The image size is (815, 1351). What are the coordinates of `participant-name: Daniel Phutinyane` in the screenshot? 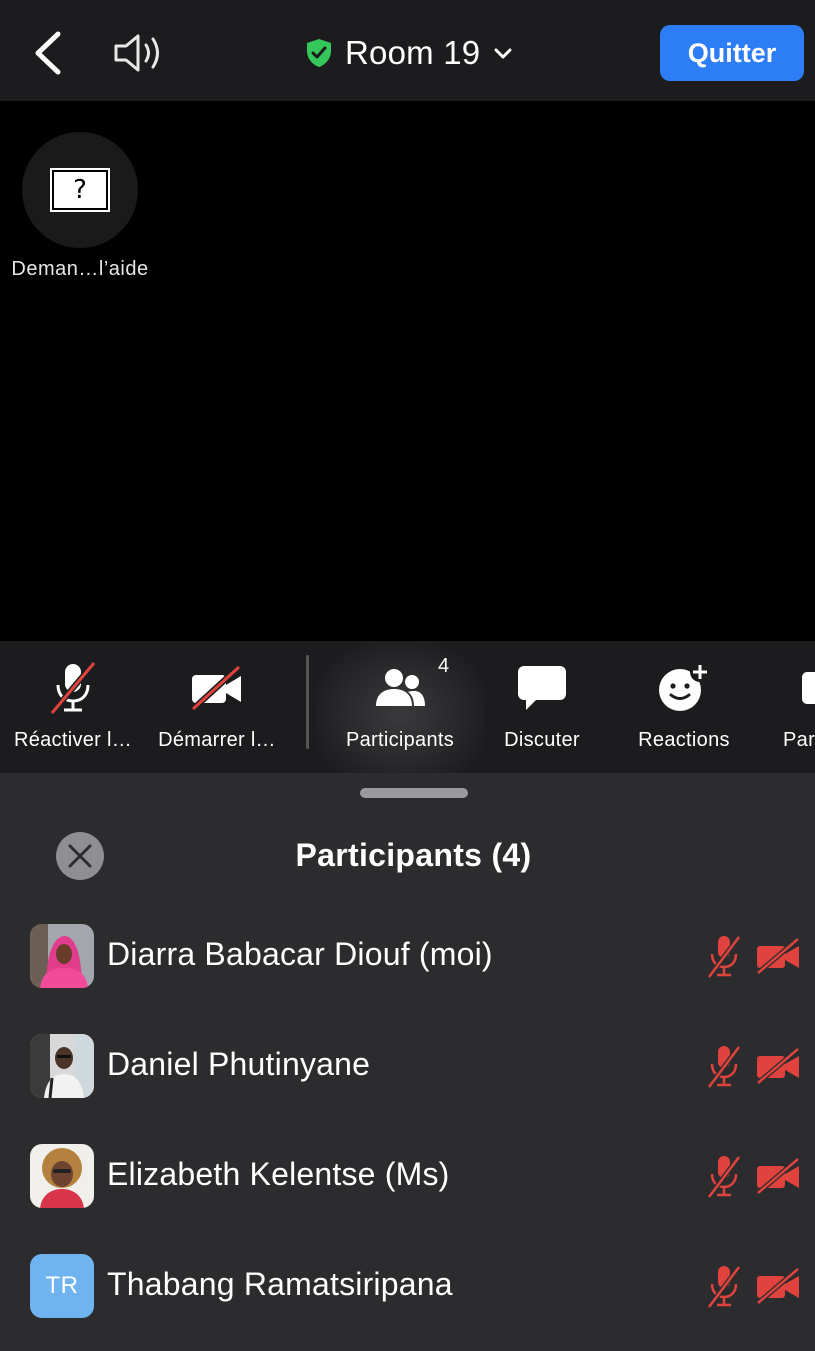 It's located at (239, 1064).